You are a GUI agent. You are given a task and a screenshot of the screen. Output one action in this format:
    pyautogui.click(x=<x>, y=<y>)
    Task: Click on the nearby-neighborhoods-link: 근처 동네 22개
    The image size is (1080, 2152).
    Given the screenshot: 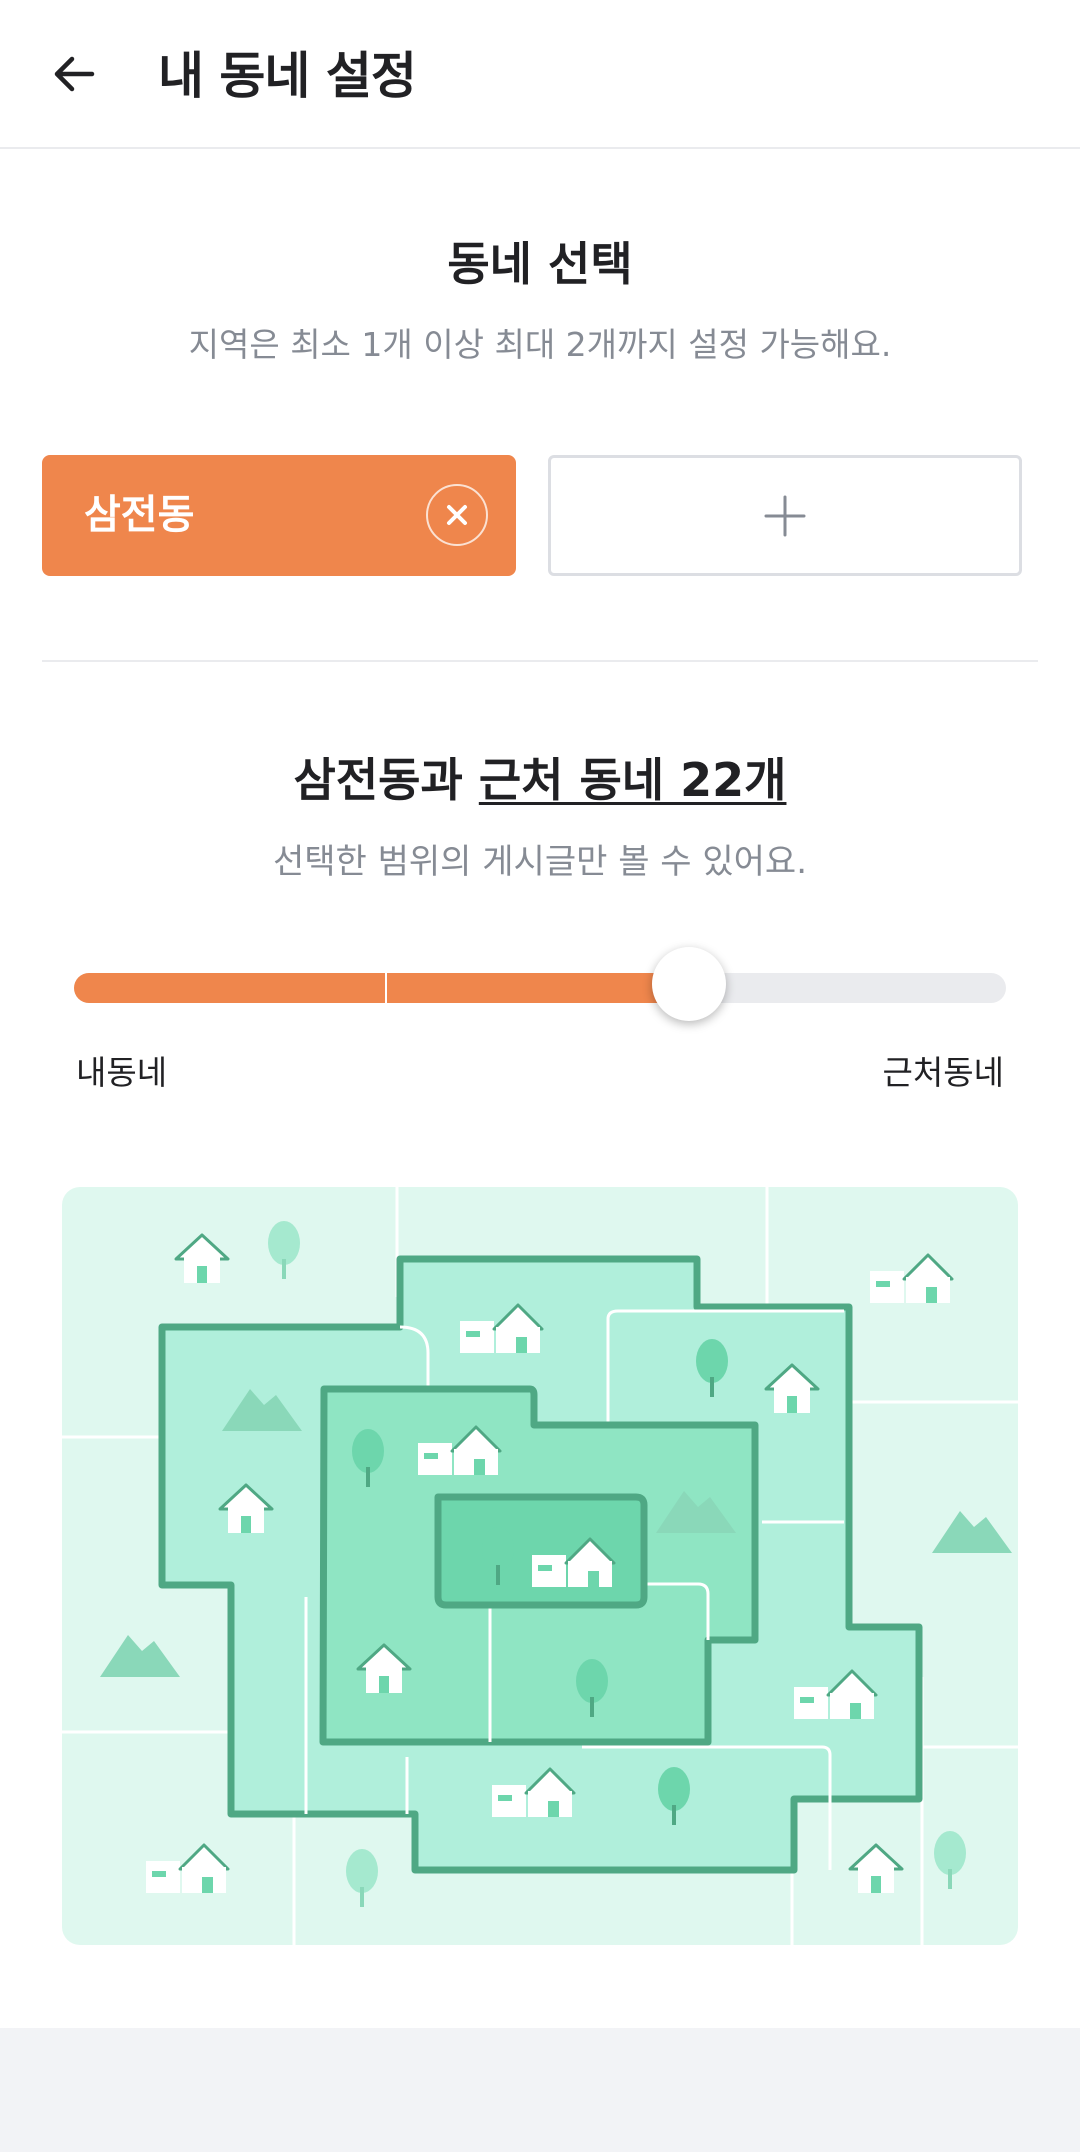 What is the action you would take?
    pyautogui.click(x=633, y=780)
    